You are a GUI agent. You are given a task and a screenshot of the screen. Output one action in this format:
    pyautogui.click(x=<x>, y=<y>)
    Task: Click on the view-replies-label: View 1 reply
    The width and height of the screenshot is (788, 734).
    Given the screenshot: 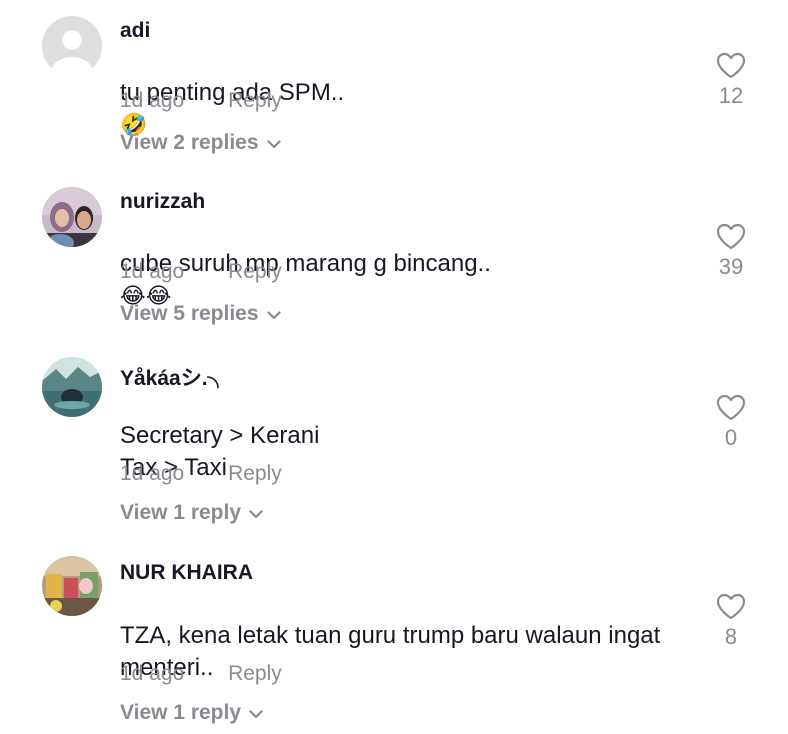 What is the action you would take?
    pyautogui.click(x=181, y=712)
    